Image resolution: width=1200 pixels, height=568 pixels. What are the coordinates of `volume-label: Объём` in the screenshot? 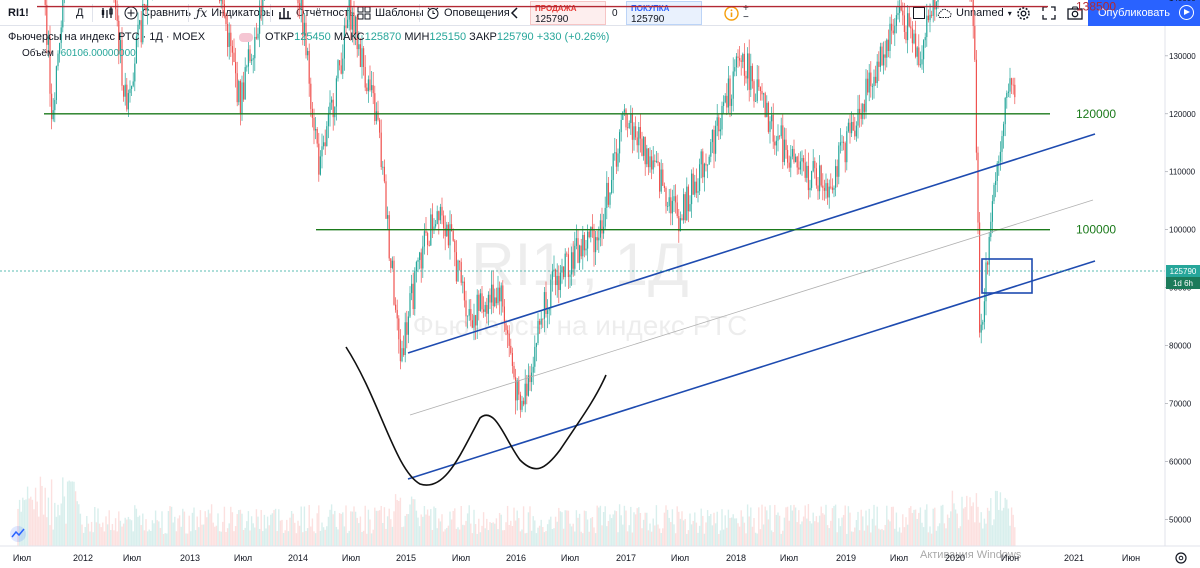 It's located at (38, 53).